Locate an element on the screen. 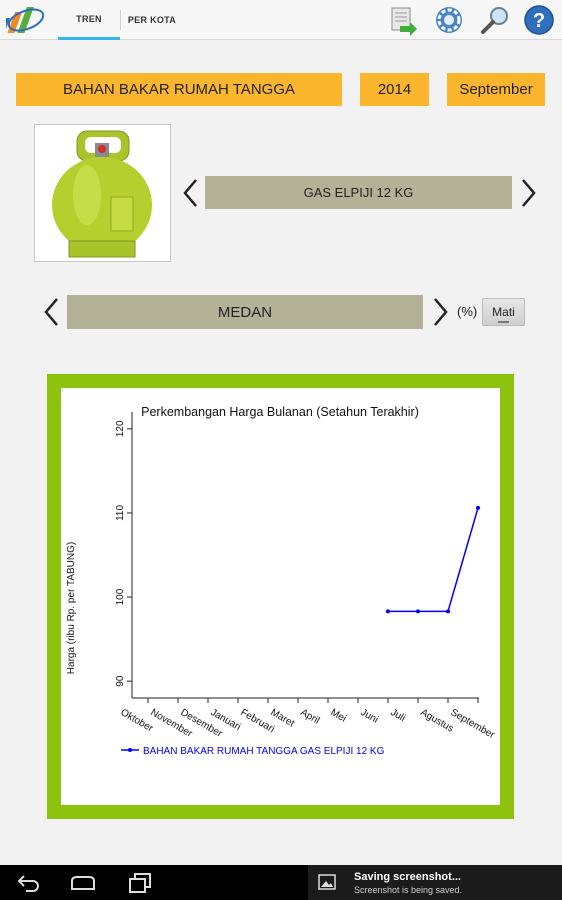  tab-tren-label: TREN is located at coordinates (89, 18).